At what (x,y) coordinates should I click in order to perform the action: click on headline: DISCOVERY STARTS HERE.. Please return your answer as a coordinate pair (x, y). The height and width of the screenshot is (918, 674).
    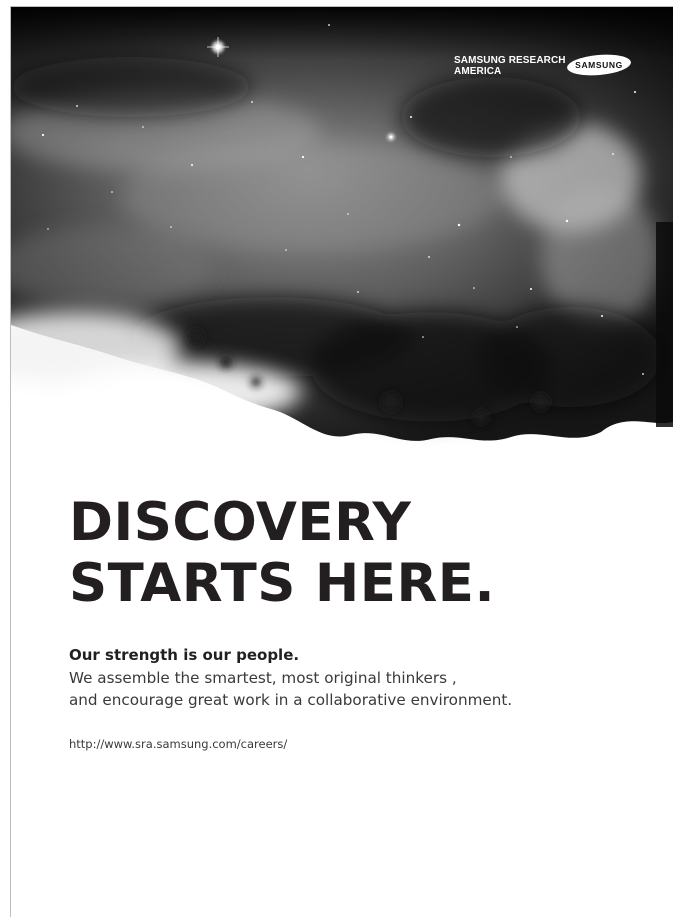
    Looking at the image, I should click on (282, 553).